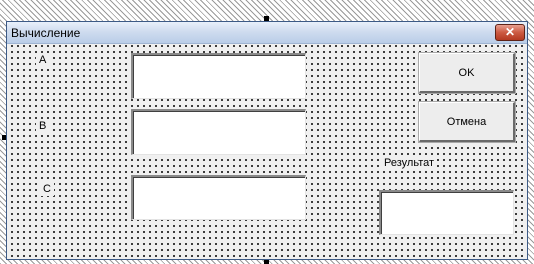  I want to click on form-titlebar: Вычисление ✕, so click(267, 33).